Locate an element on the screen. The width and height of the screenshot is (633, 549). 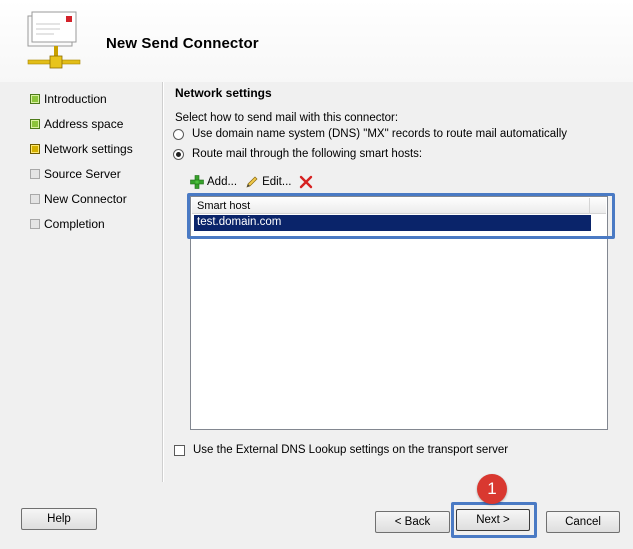
column-header-filler is located at coordinates (598, 206).